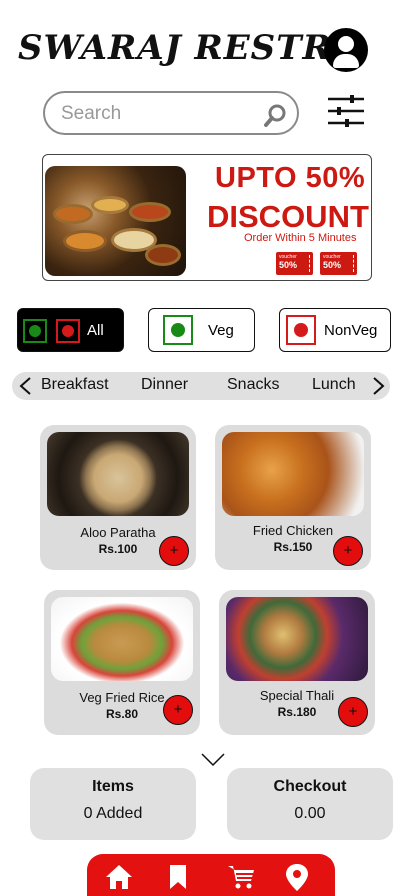  Describe the element at coordinates (293, 474) in the screenshot. I see `fried-chicken-image` at that location.